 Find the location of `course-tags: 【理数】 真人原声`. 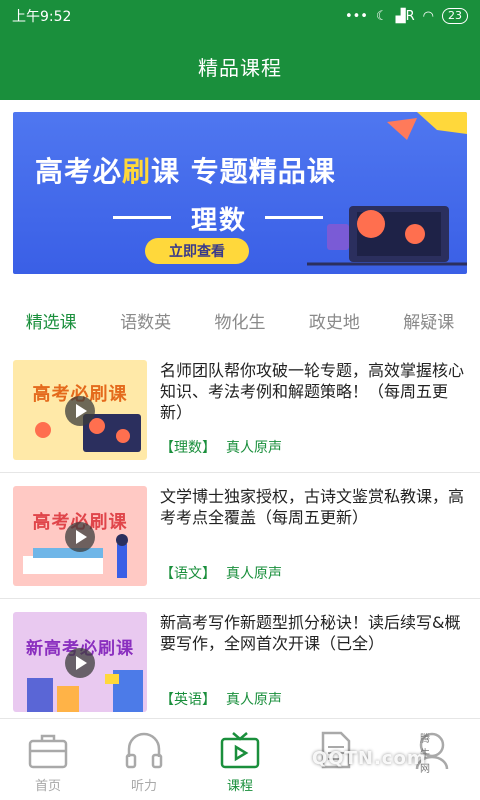

course-tags: 【理数】 真人原声 is located at coordinates (221, 447).